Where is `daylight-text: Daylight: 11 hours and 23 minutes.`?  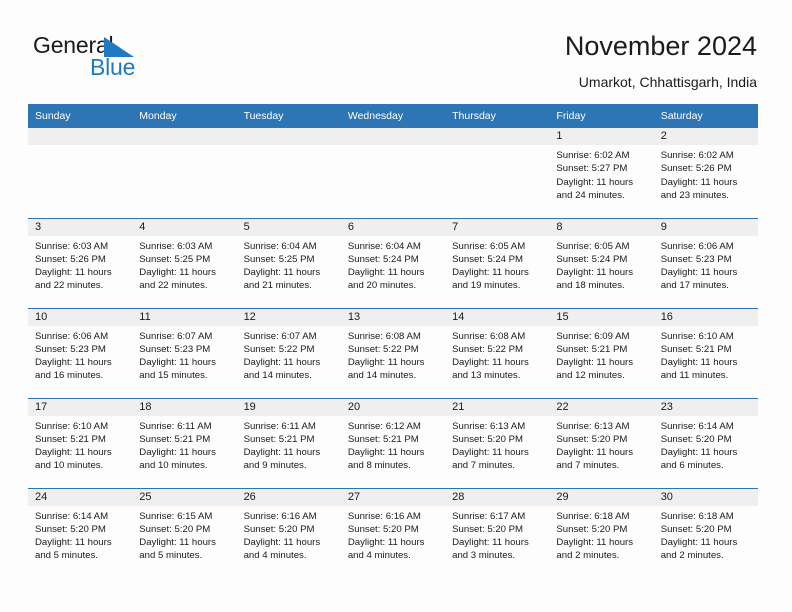 daylight-text: Daylight: 11 hours and 23 minutes. is located at coordinates (699, 188).